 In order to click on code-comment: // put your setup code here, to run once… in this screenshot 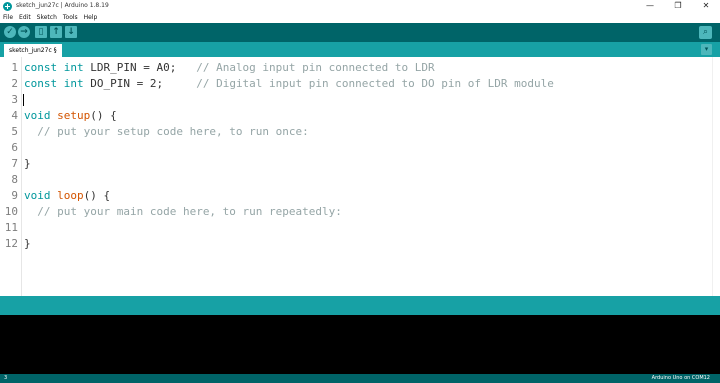, I will do `click(173, 131)`.